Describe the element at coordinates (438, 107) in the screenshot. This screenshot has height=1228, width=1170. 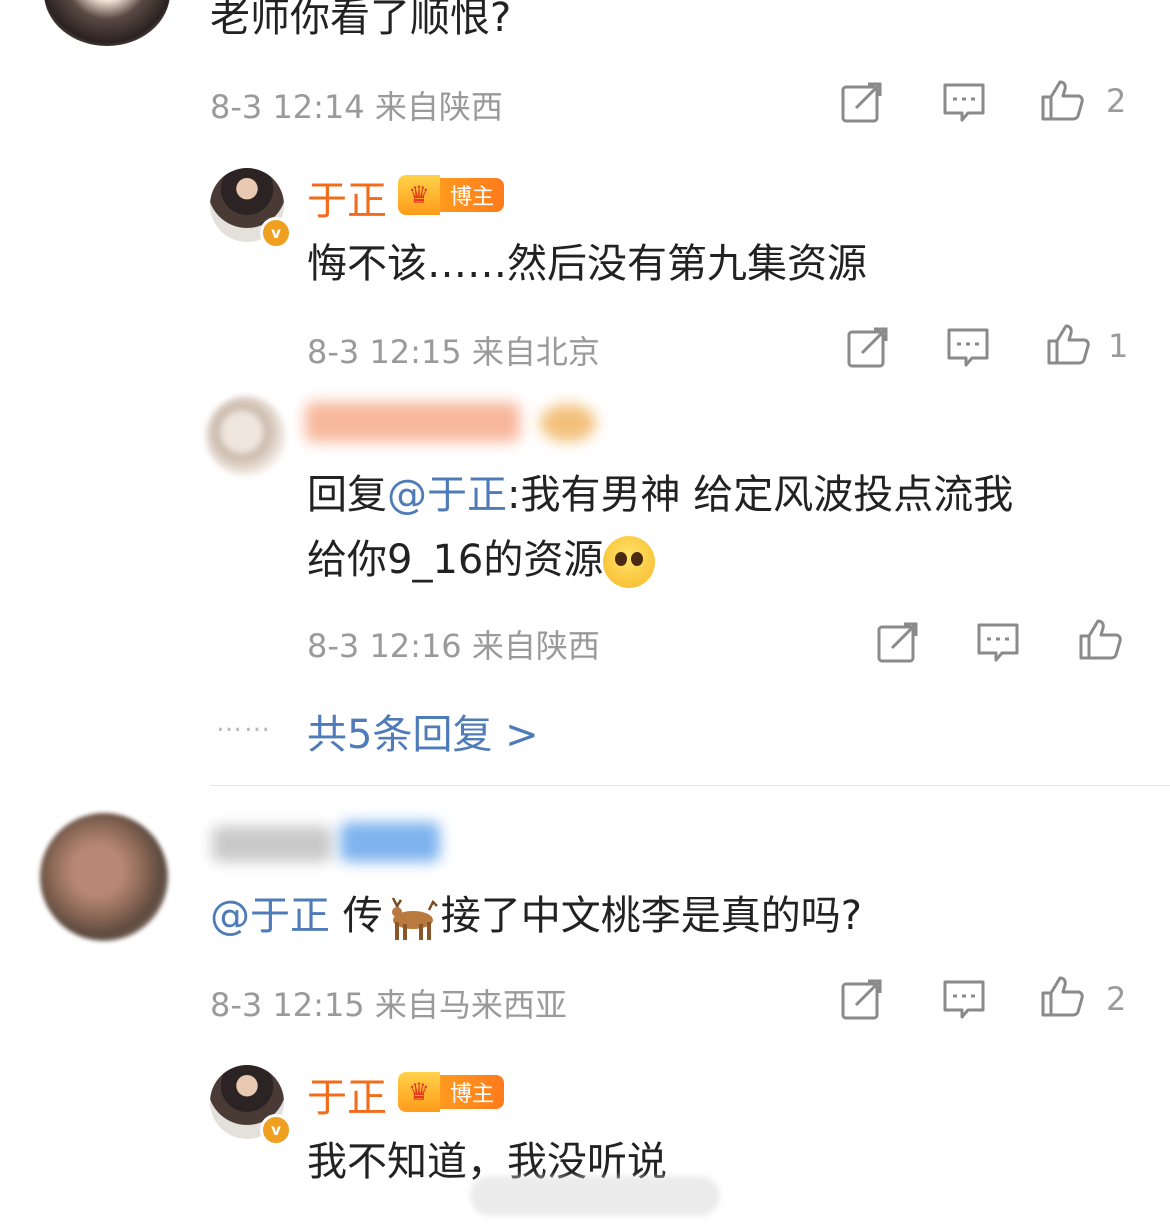
I see `comment-location: 来自陕西` at that location.